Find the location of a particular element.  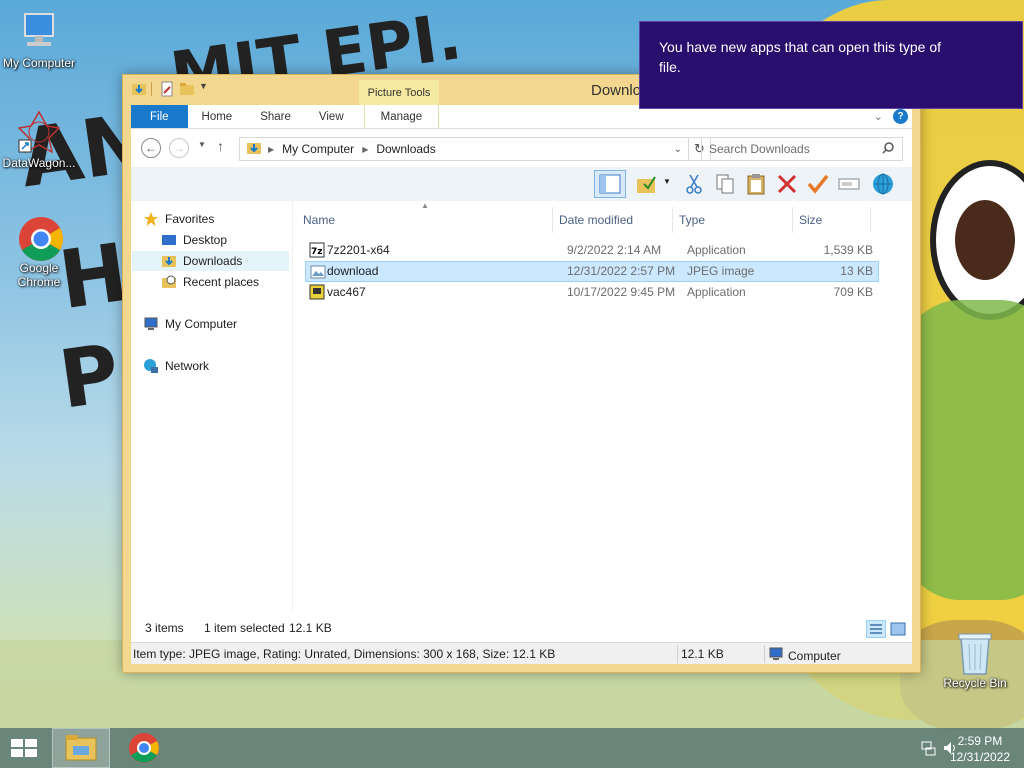

window-title: Downlo is located at coordinates (616, 90).